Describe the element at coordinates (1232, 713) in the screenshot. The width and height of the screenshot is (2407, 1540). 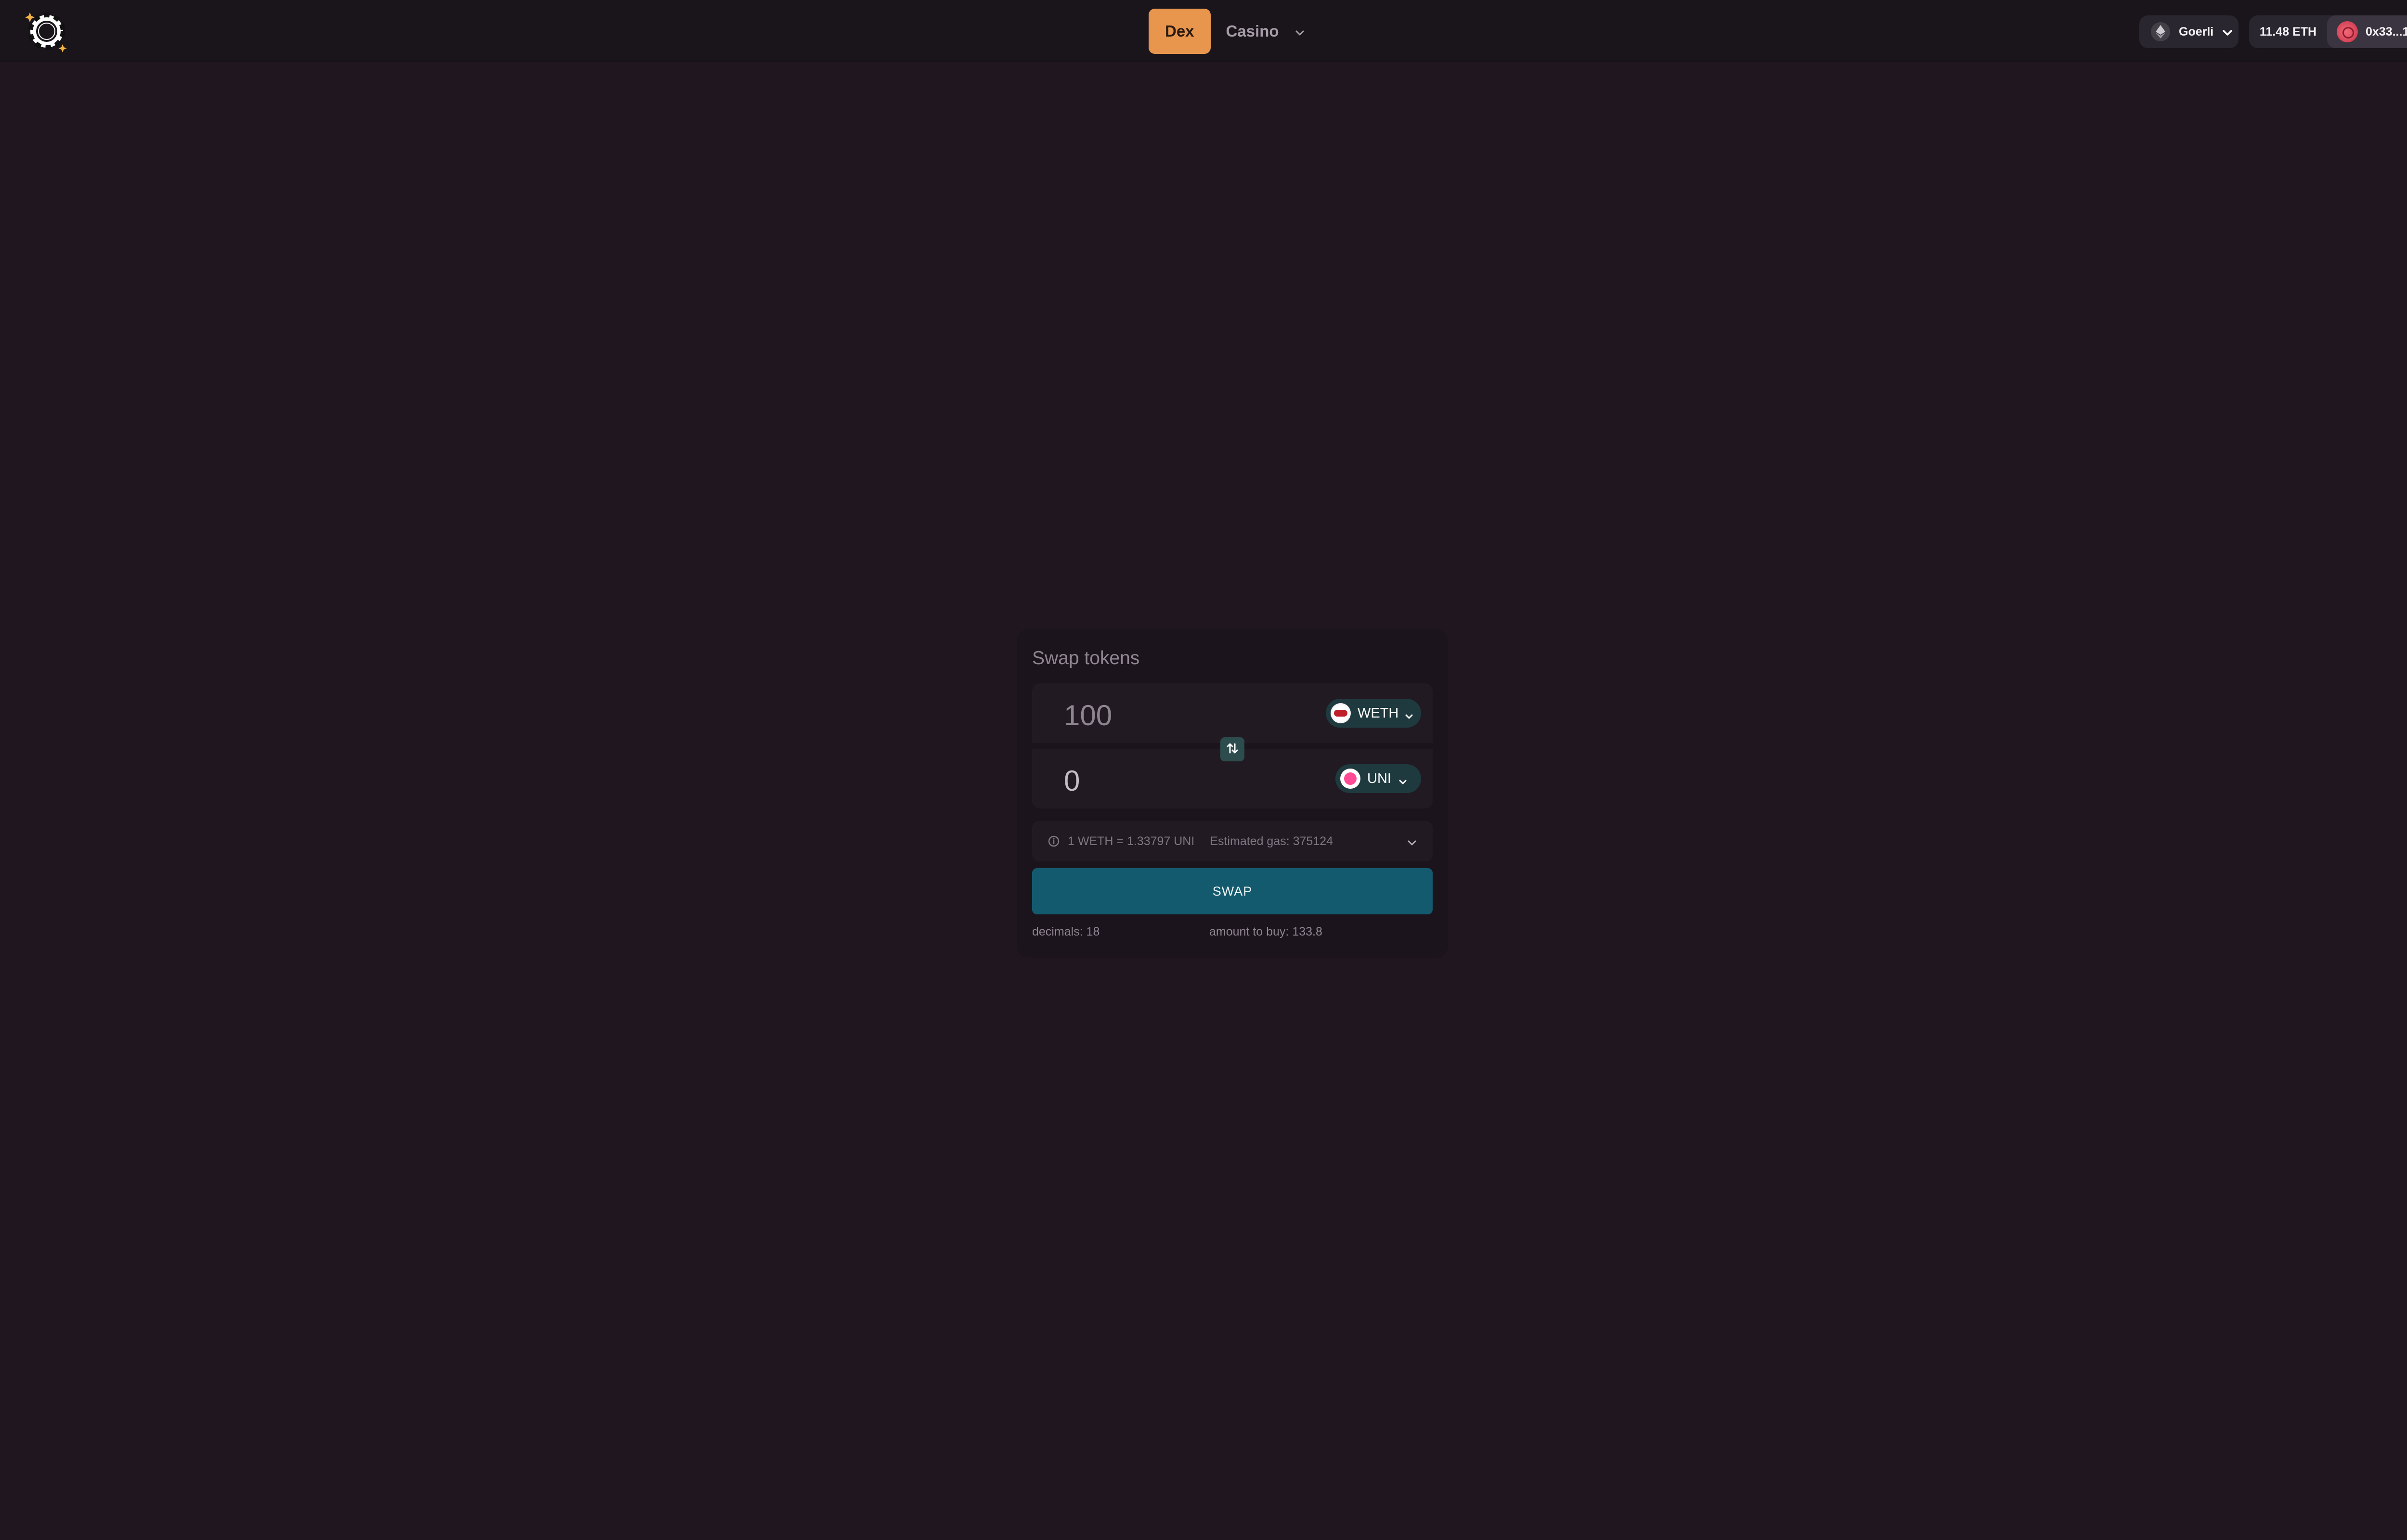
I see `from-token-box: 100 WETH` at that location.